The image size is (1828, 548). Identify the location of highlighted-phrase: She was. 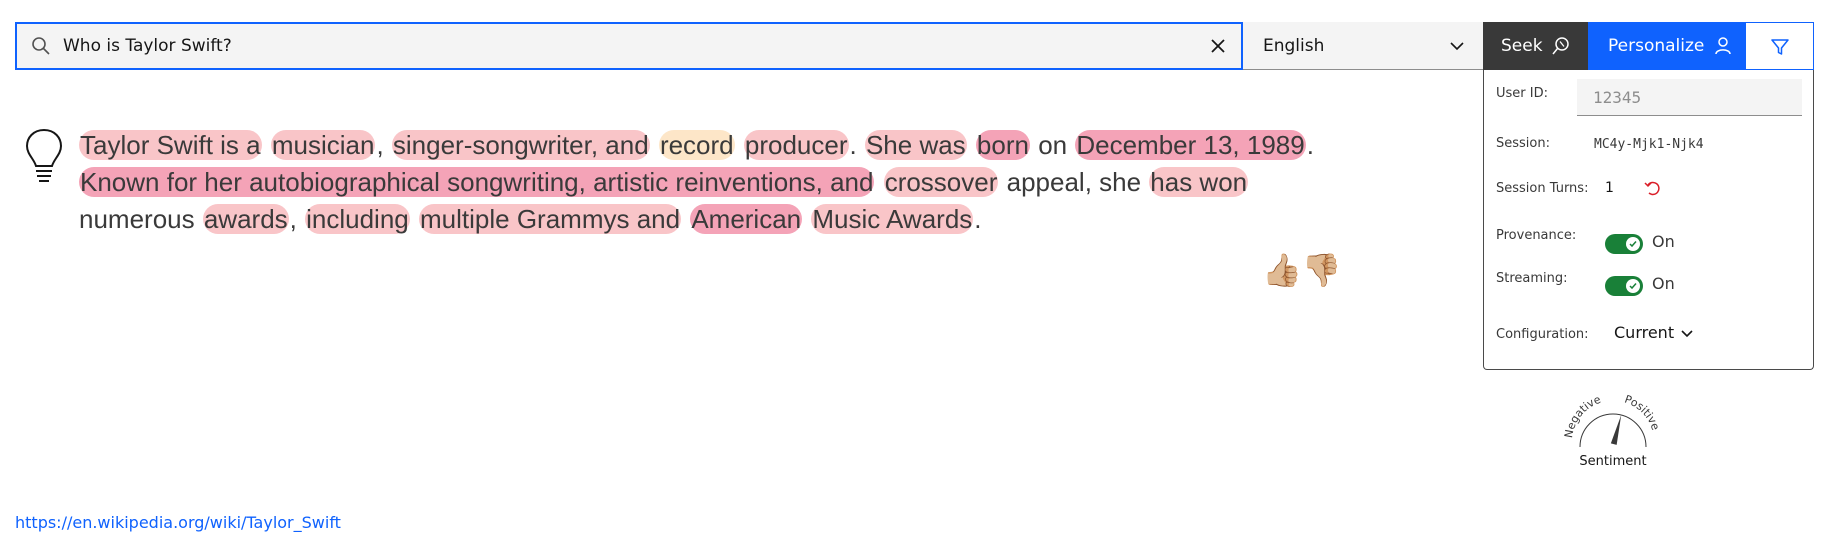
(915, 145).